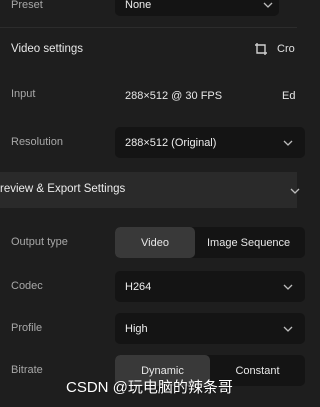 This screenshot has width=320, height=407. What do you see at coordinates (149, 387) in the screenshot?
I see `csdn-watermark: CSDN @玩电脑的辣条哥` at bounding box center [149, 387].